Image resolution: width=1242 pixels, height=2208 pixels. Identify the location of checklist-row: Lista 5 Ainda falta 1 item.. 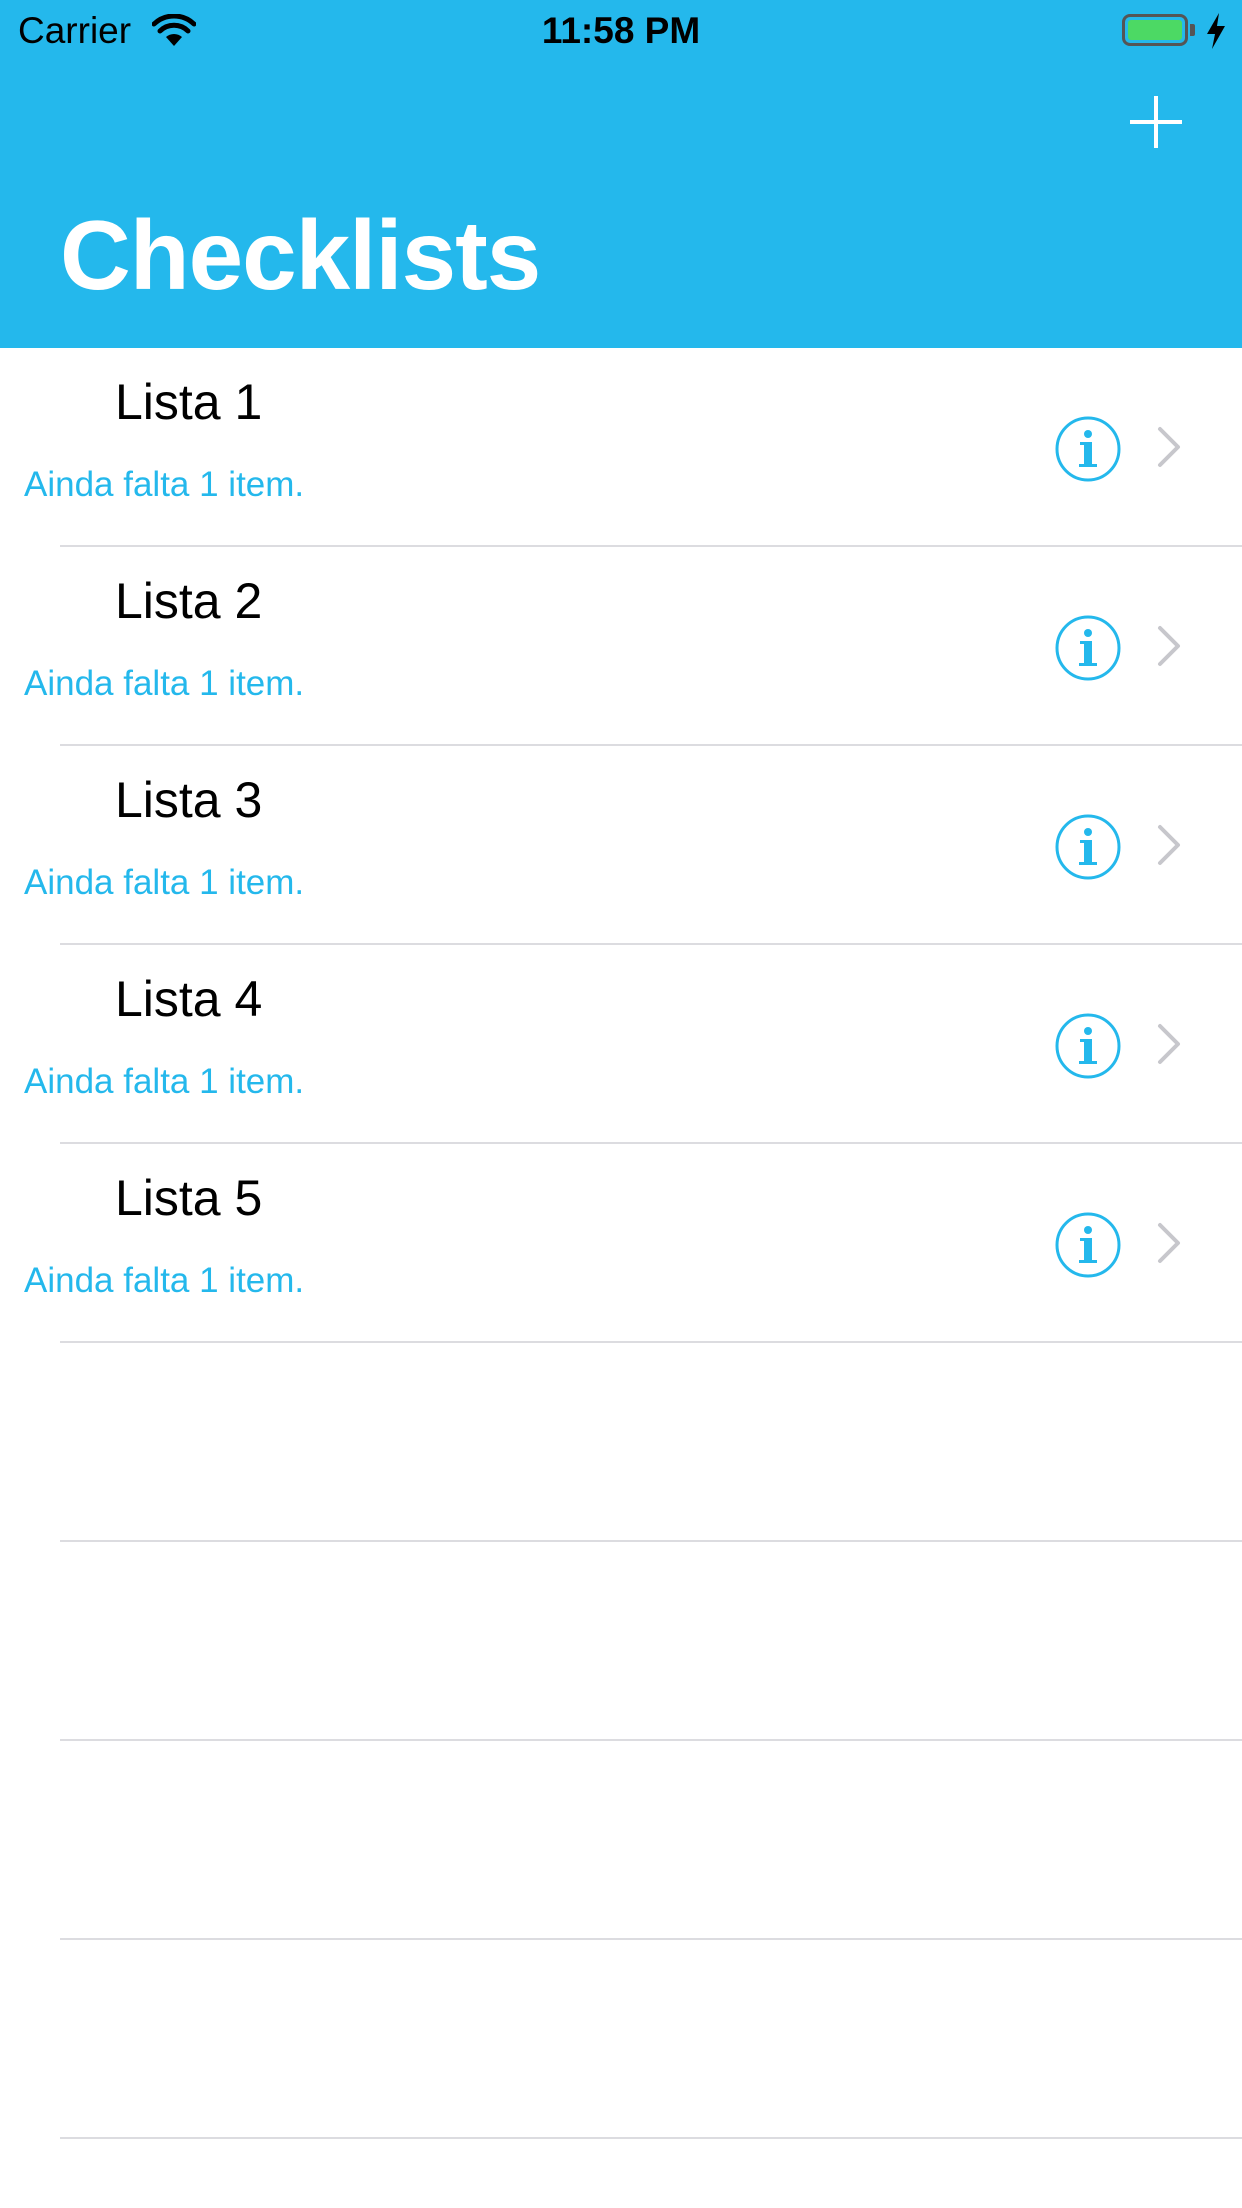
(621, 1243).